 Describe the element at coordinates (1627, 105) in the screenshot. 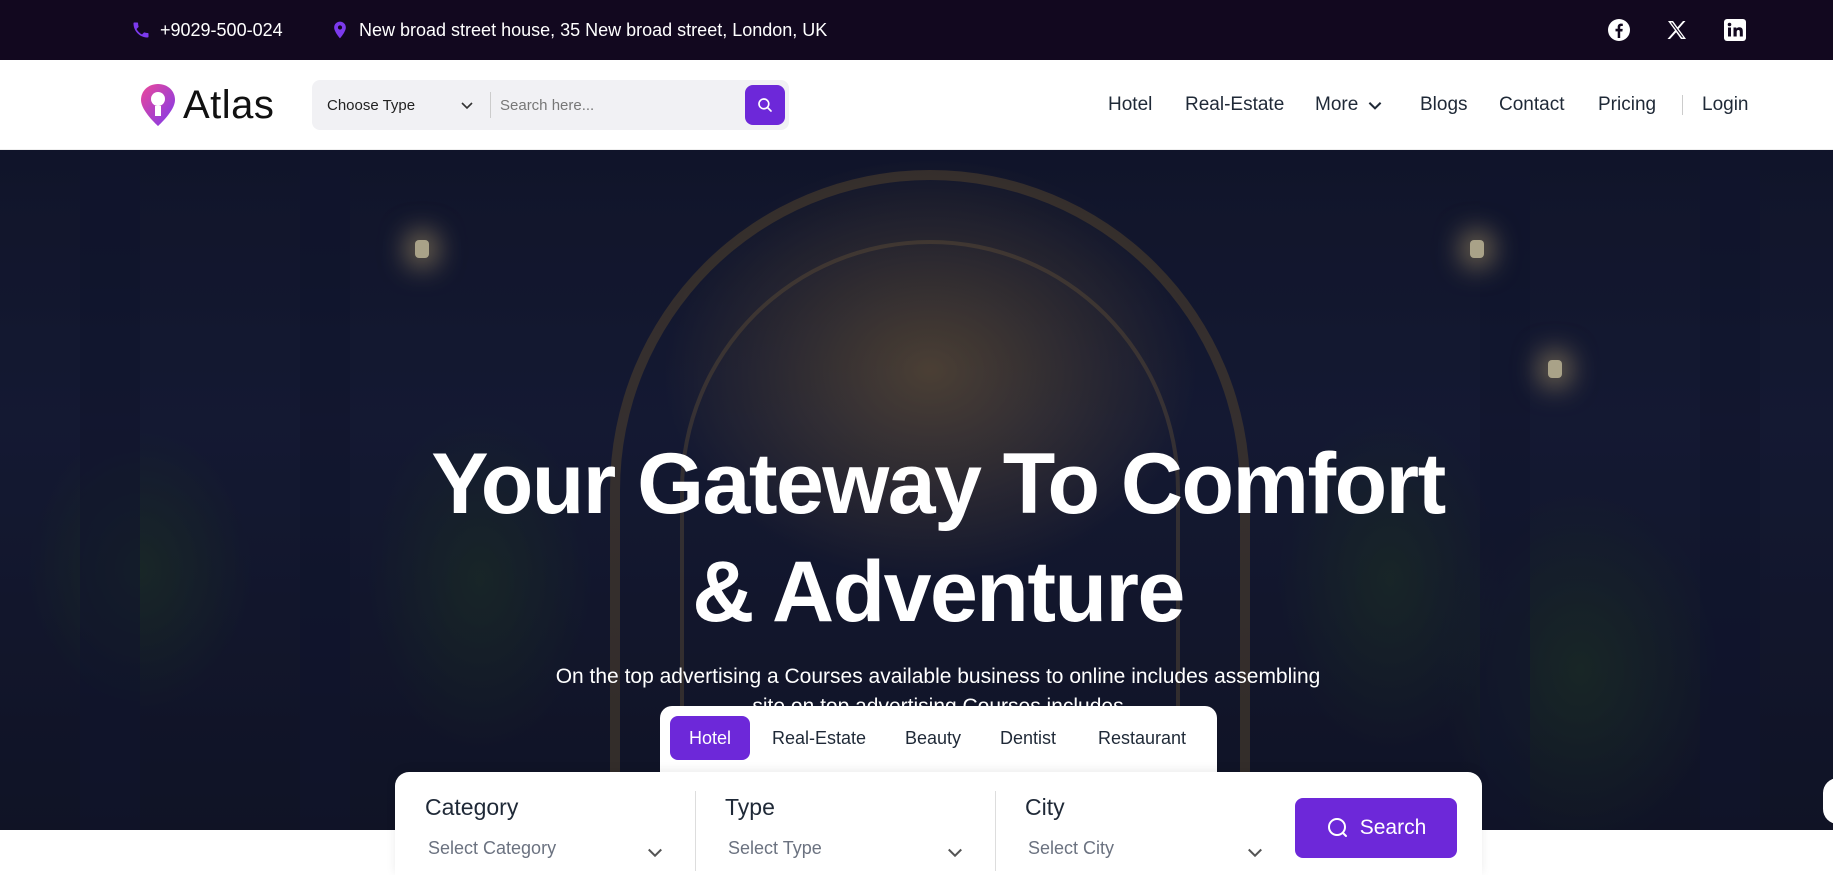

I see `nav-pricing: Pricing` at that location.